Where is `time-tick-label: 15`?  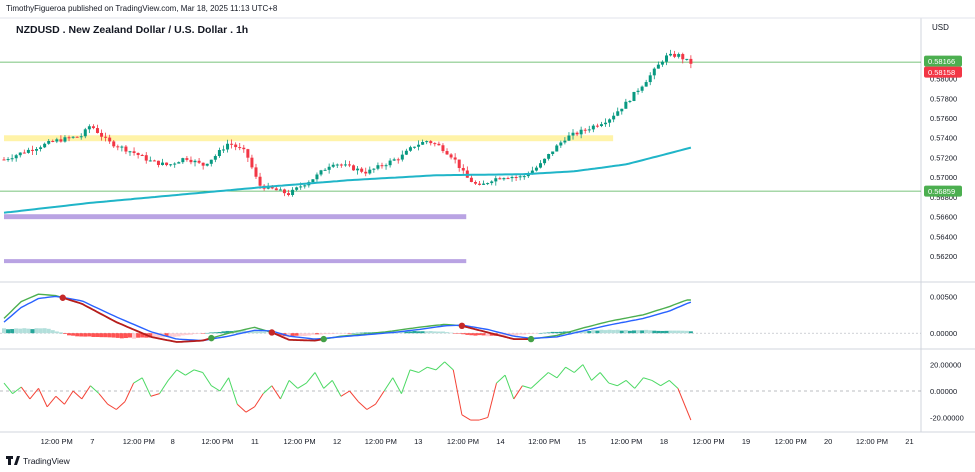 time-tick-label: 15 is located at coordinates (582, 441).